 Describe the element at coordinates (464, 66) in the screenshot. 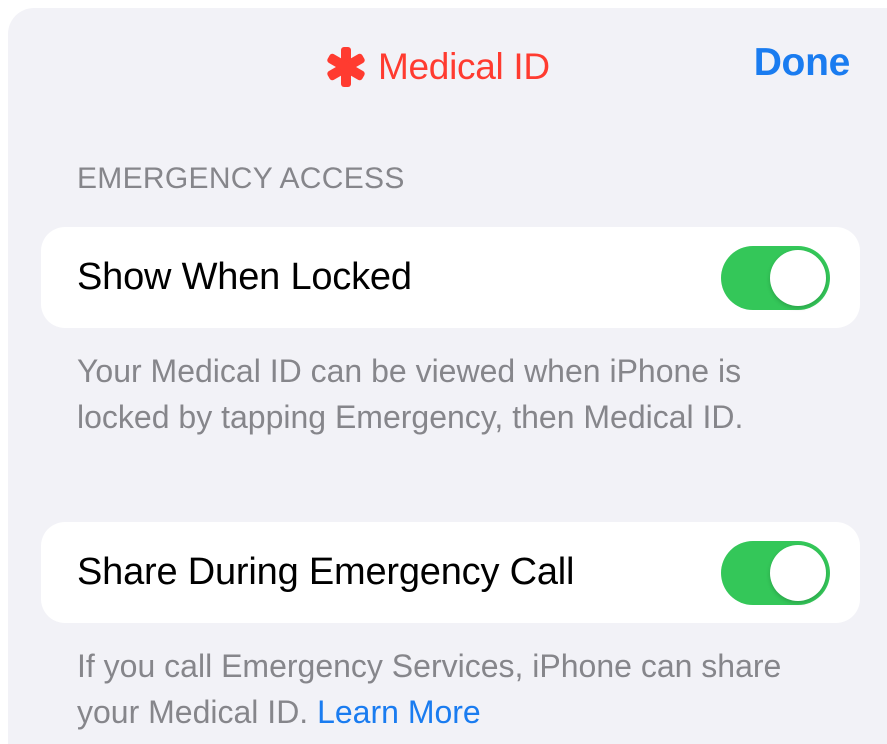

I see `page-title: Medical ID` at that location.